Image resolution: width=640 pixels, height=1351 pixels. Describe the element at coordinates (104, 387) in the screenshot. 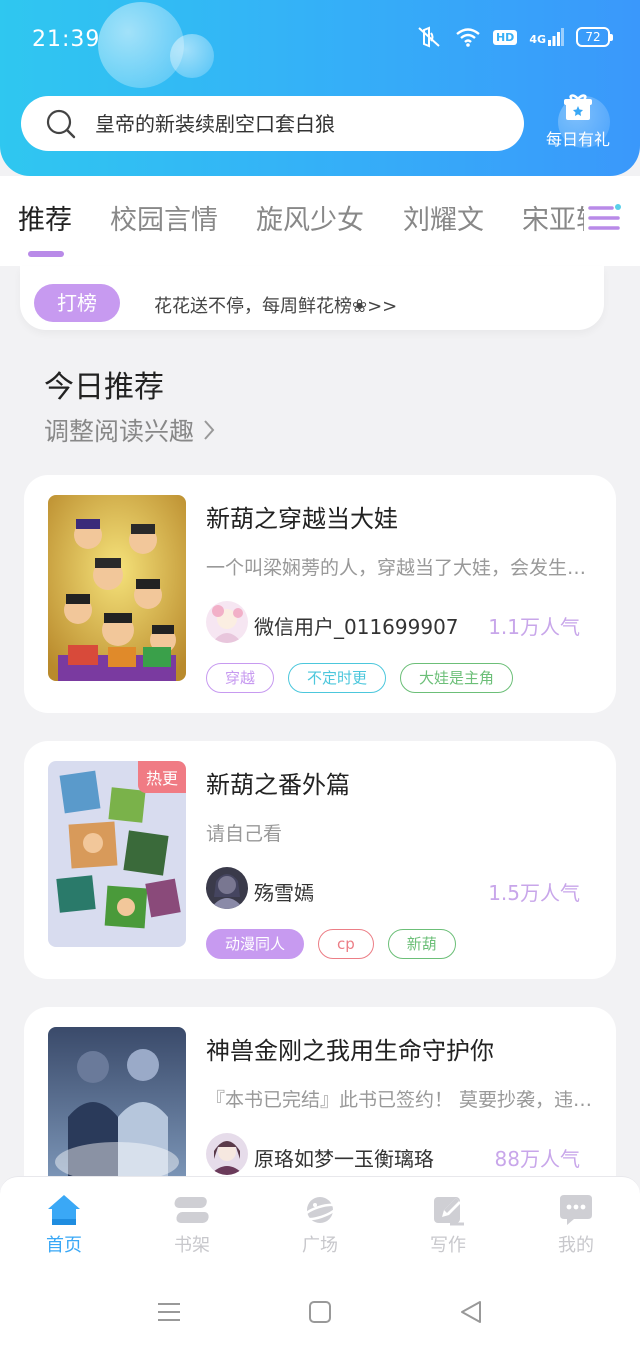

I see `section-title: 今日推荐` at that location.